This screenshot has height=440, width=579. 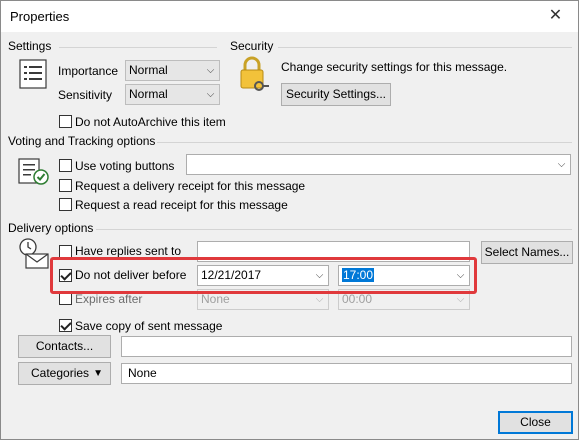 I want to click on categories-button: Categories ▼, so click(x=64, y=373).